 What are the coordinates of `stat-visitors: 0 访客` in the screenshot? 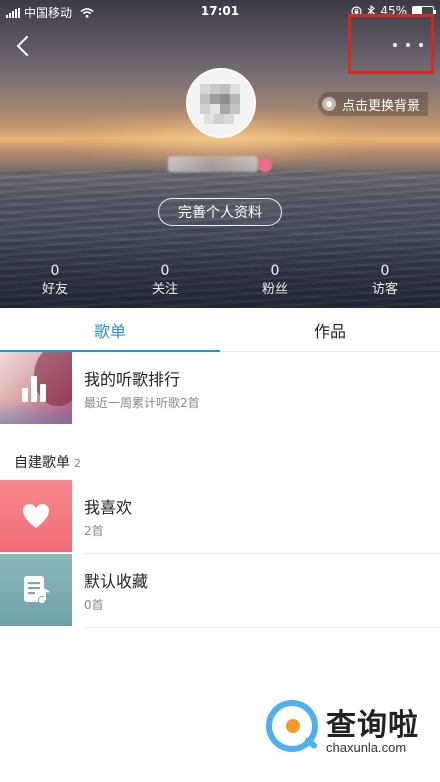 It's located at (385, 283).